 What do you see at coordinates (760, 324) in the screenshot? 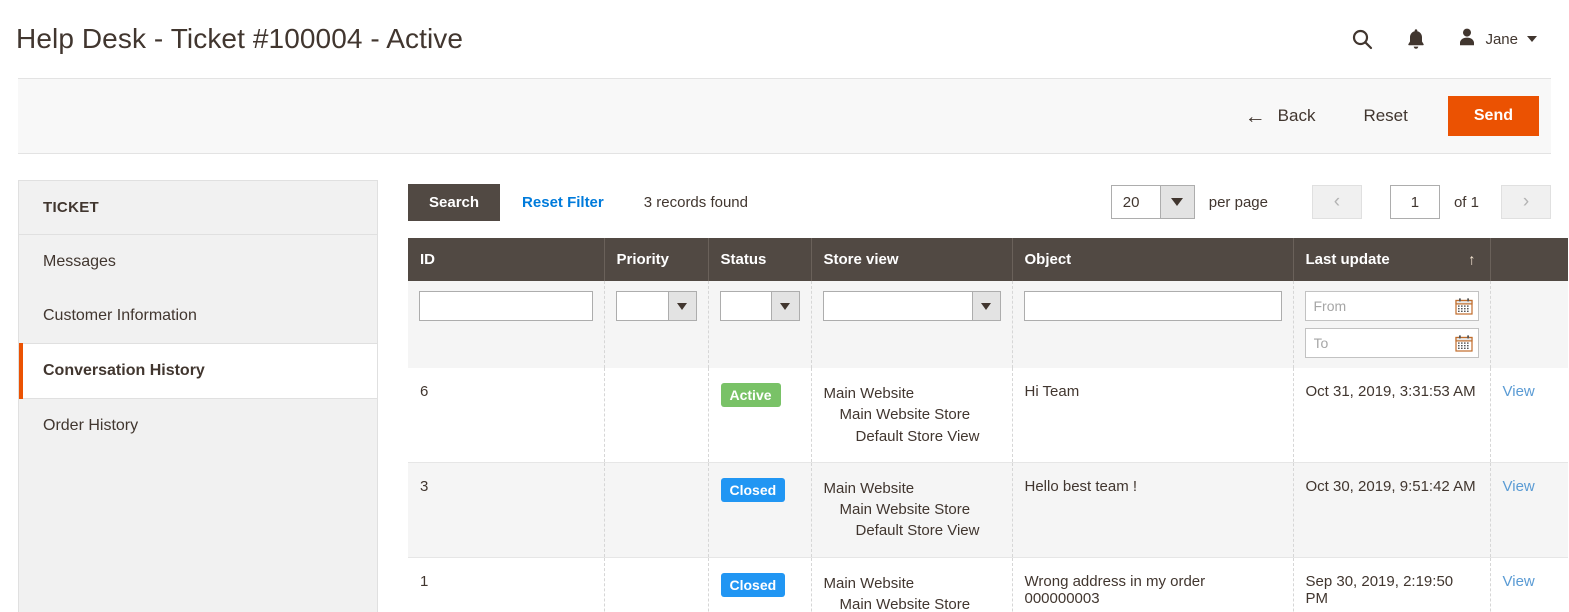
I see `filter-cell-status` at bounding box center [760, 324].